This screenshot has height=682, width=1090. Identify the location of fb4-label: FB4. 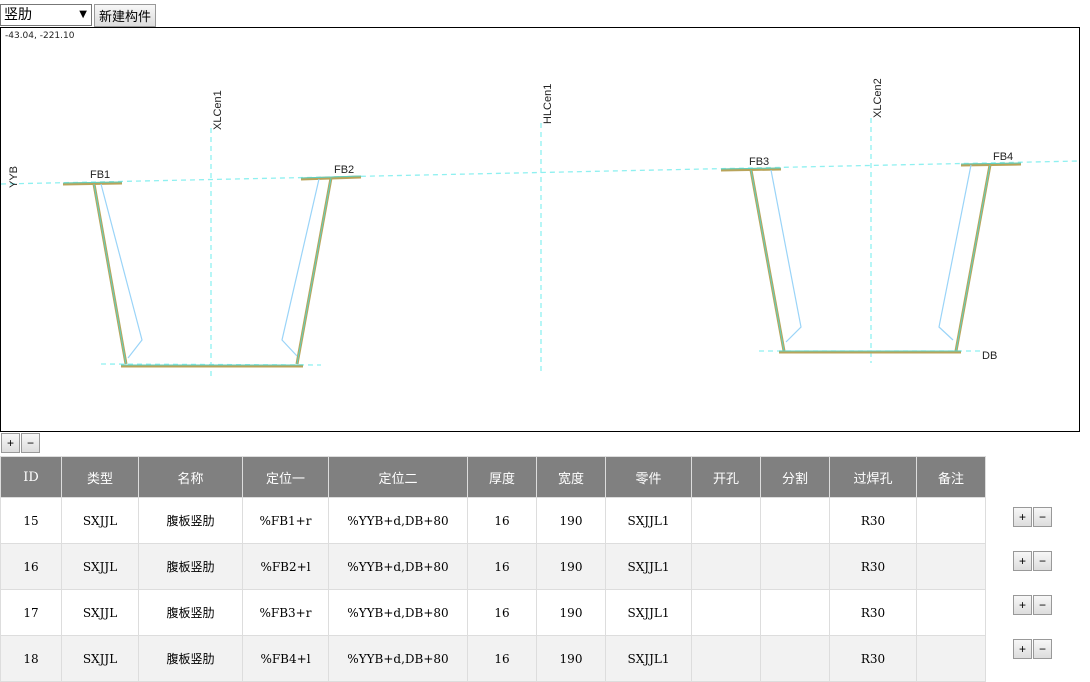
(1003, 157).